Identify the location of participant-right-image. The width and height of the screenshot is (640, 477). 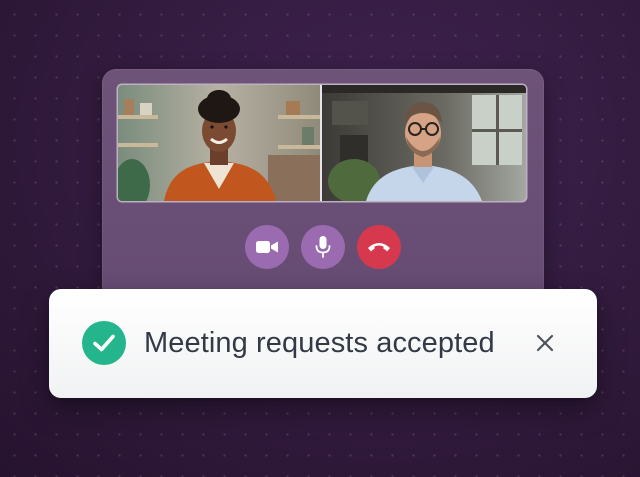
(424, 143).